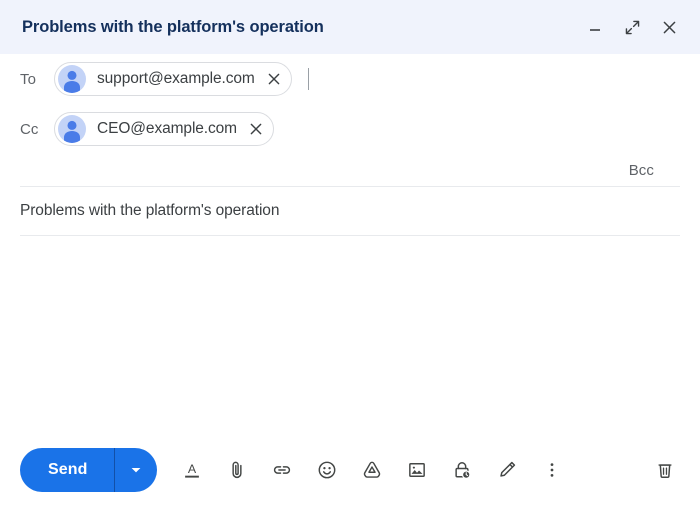  Describe the element at coordinates (350, 211) in the screenshot. I see `subject-row: Problems with the platform's operation` at that location.